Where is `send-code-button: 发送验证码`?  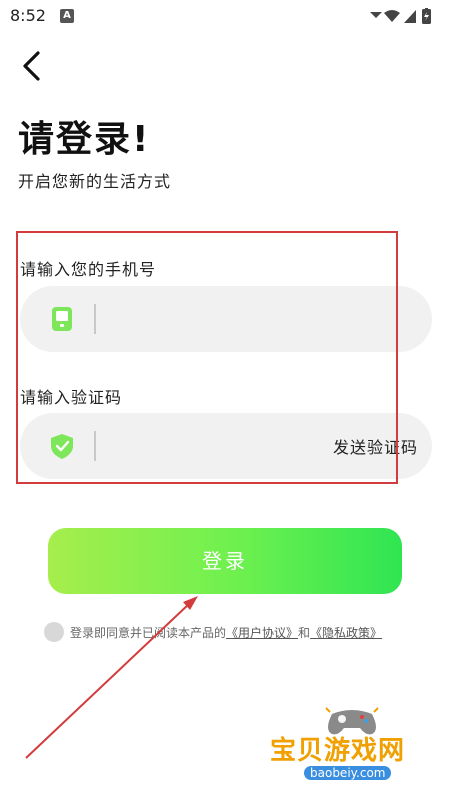
send-code-button: 发送验证码 is located at coordinates (375, 446).